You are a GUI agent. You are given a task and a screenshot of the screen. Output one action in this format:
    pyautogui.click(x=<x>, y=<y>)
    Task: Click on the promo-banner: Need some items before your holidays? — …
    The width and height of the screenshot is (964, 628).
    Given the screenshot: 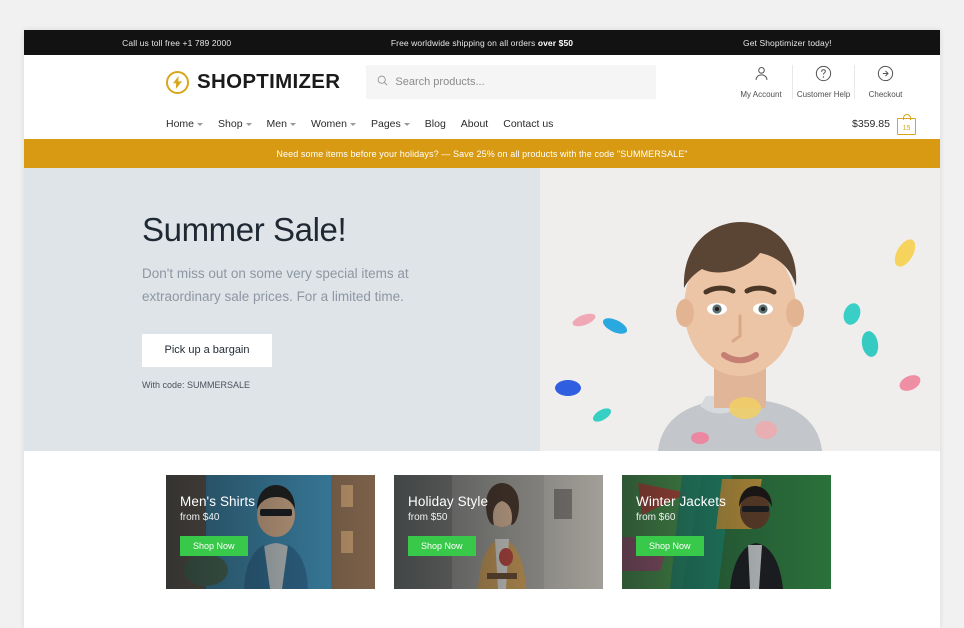 What is the action you would take?
    pyautogui.click(x=482, y=153)
    